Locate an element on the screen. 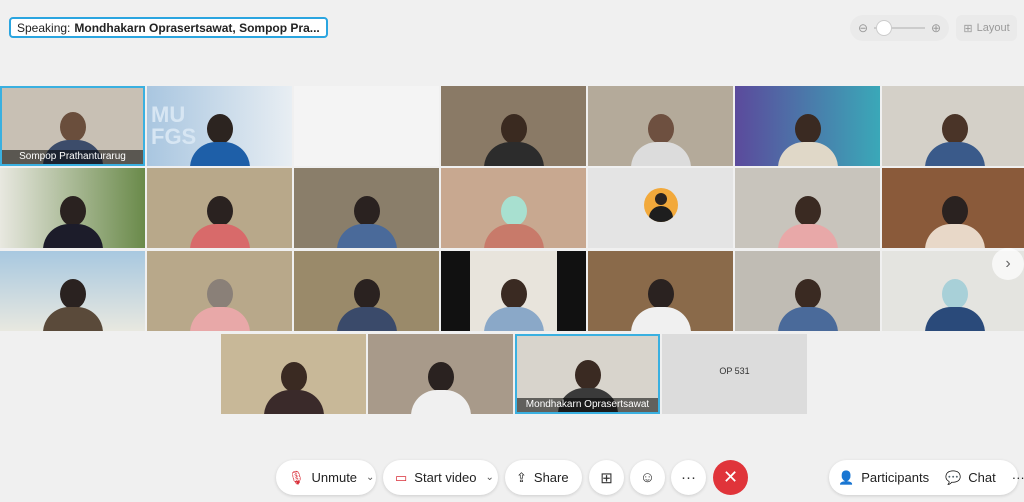  share-button: ⇪ Share is located at coordinates (543, 477).